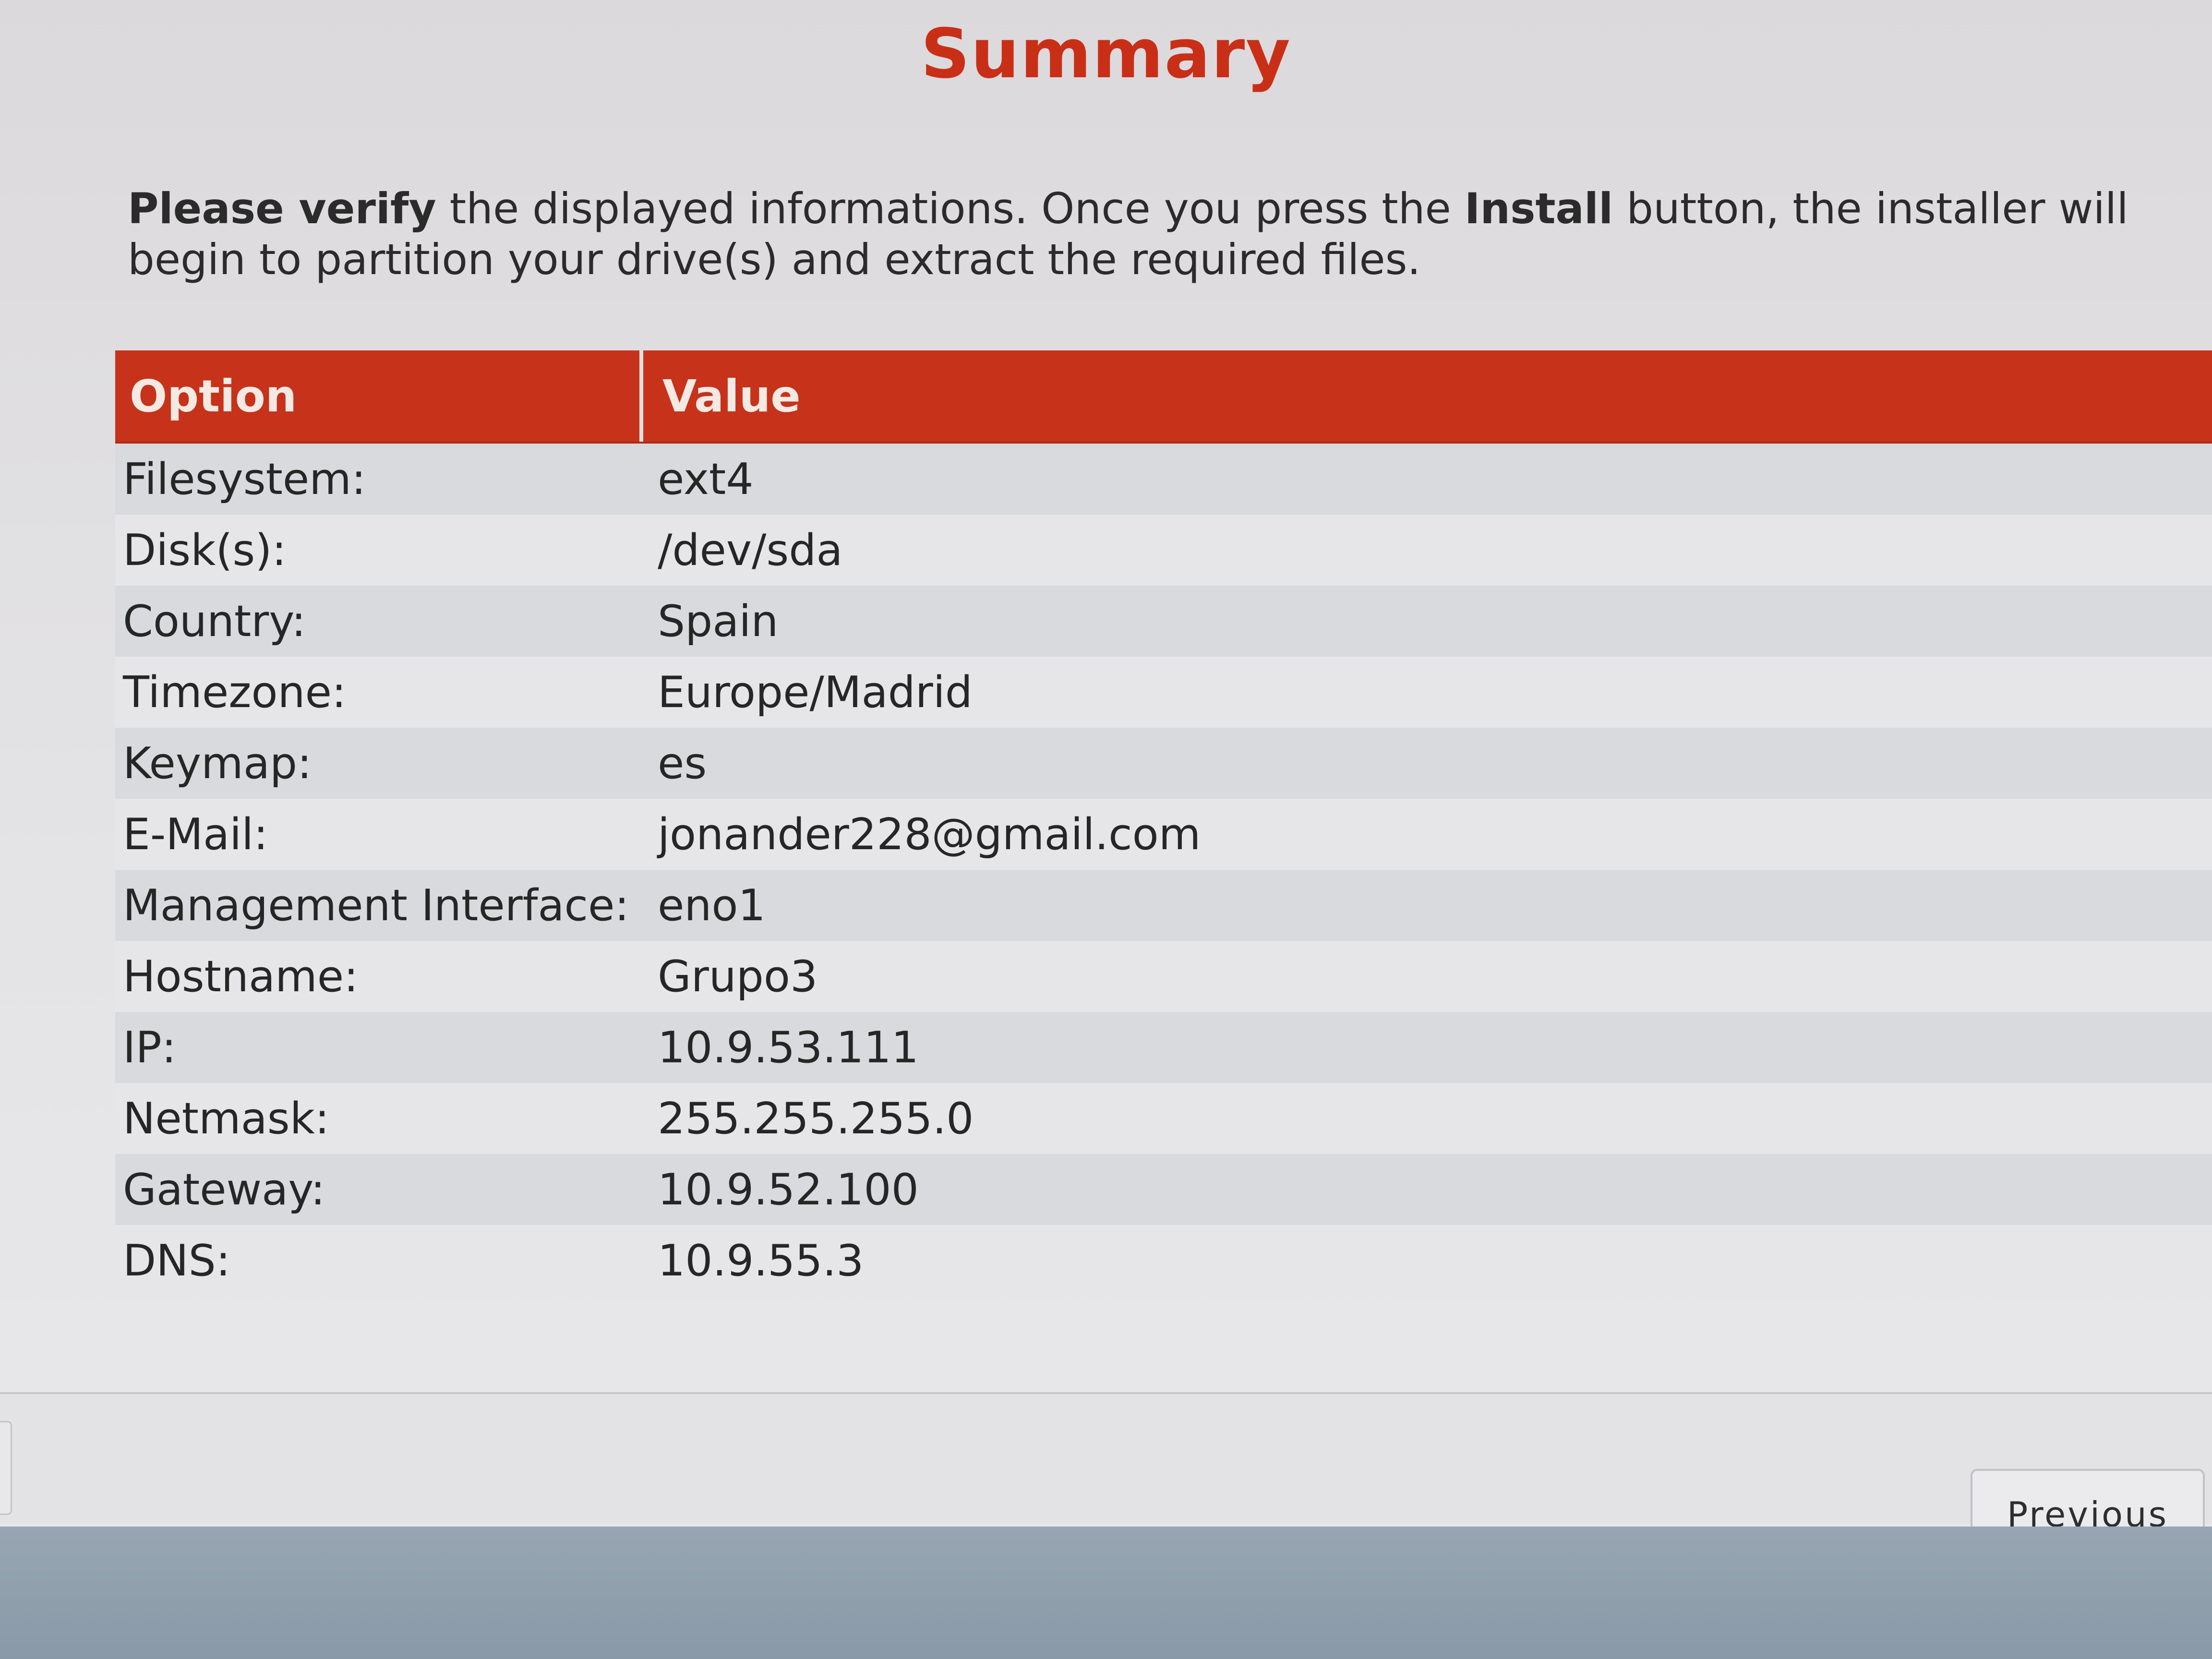 The height and width of the screenshot is (1659, 2212). Describe the element at coordinates (1538, 208) in the screenshot. I see `intro-bold-install: Install` at that location.